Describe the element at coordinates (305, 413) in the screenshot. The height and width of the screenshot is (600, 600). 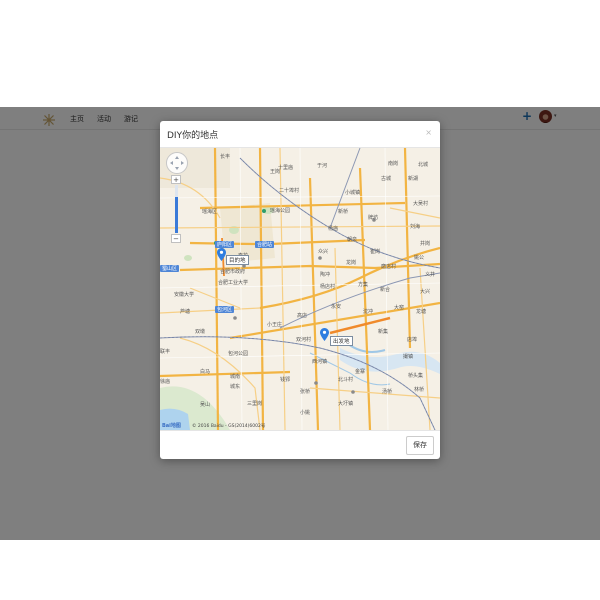
I see `map-label: 小姚` at that location.